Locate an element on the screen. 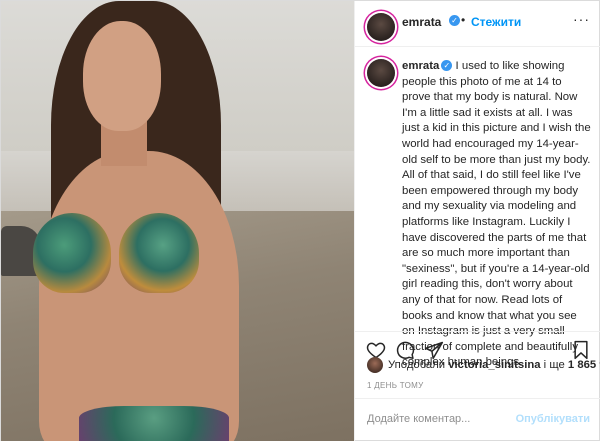  likes-middle: і ще is located at coordinates (554, 365).